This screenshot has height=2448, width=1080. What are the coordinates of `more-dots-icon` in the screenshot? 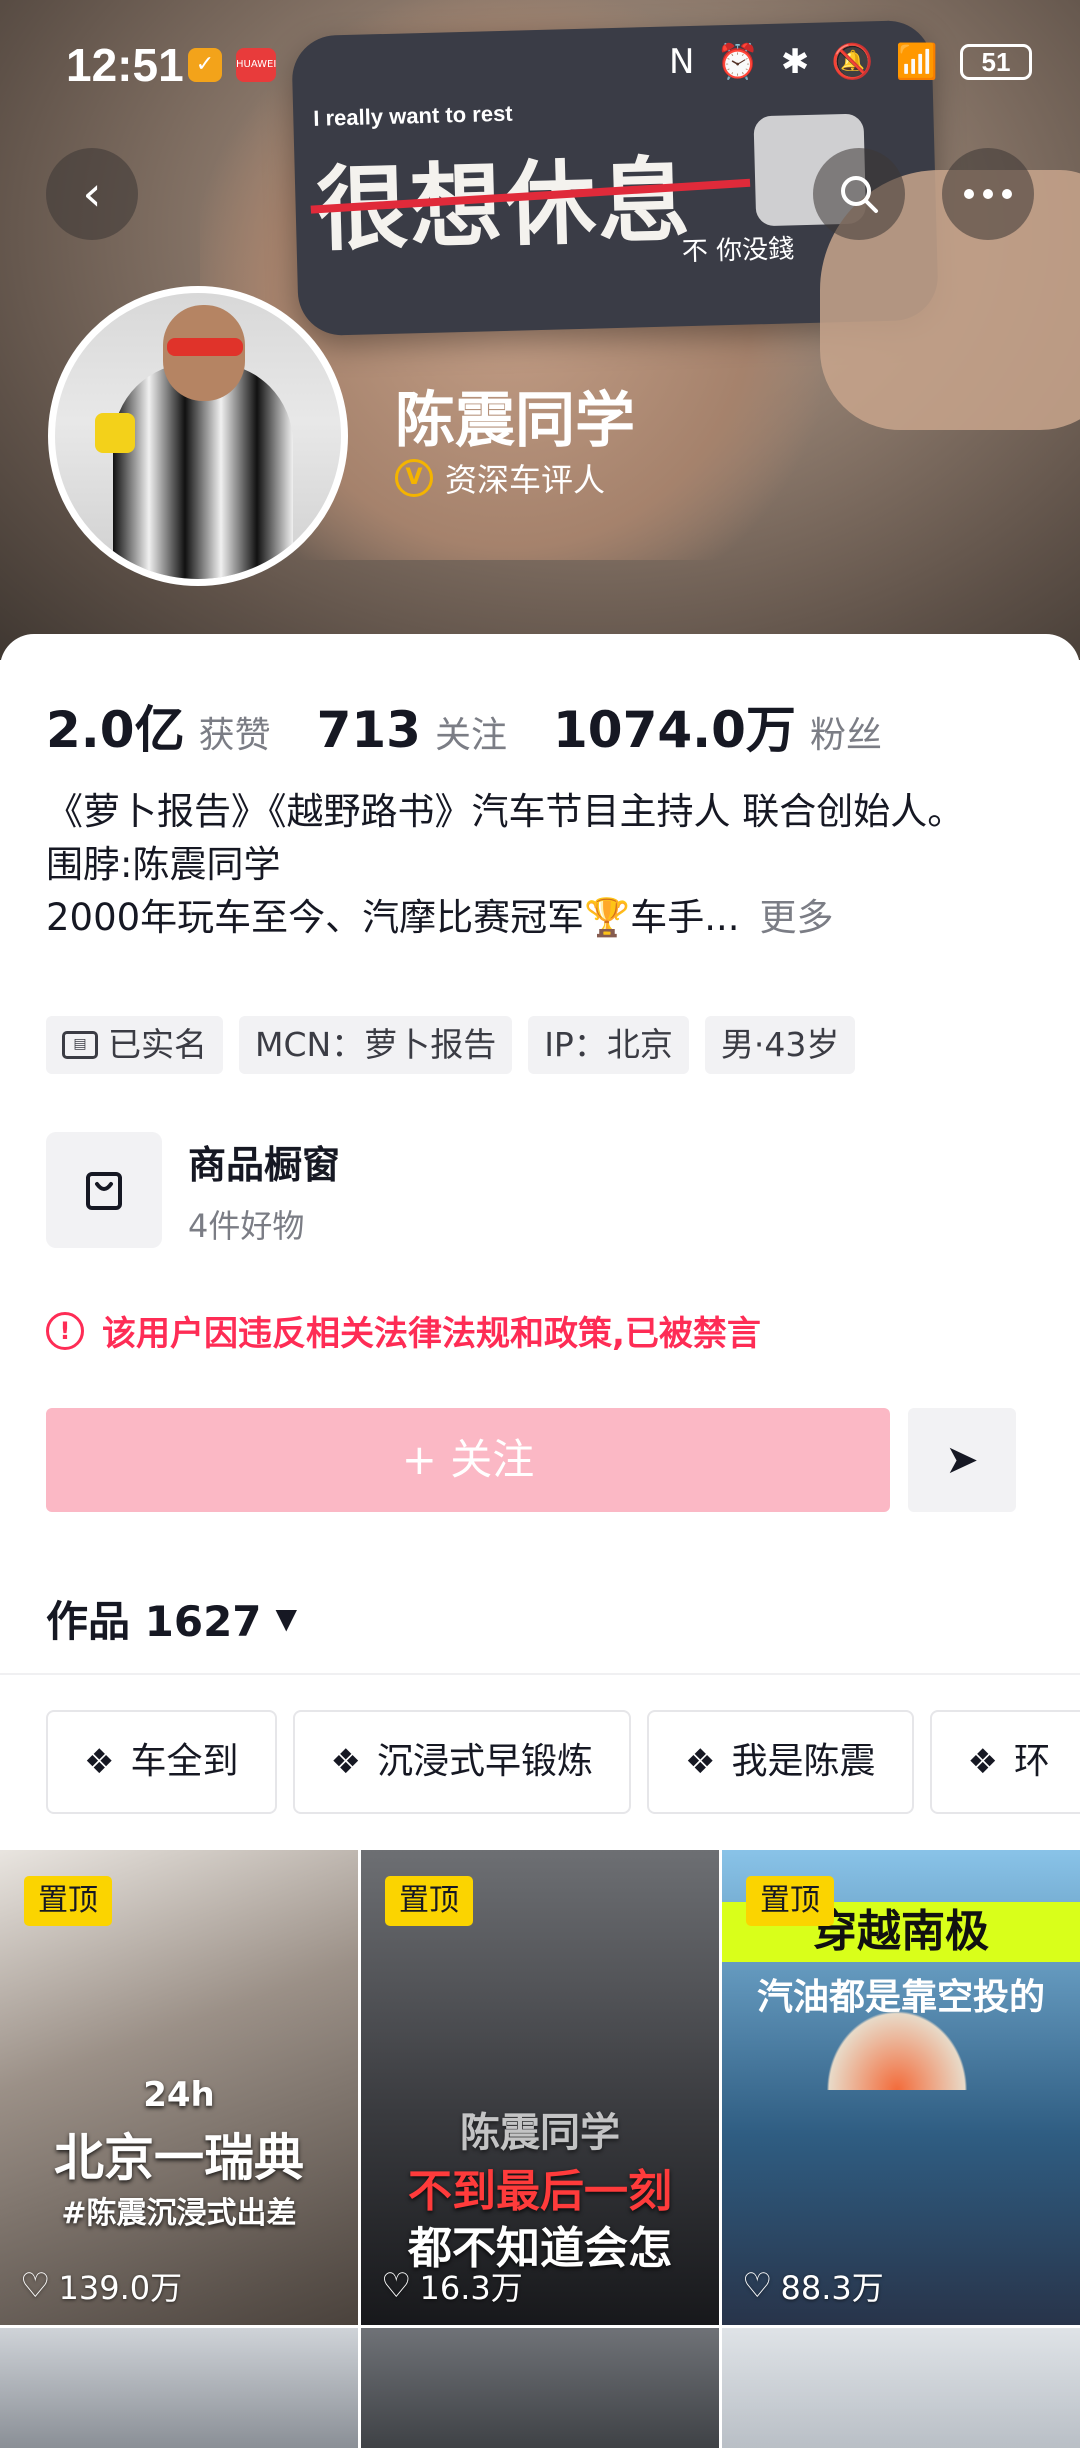 It's located at (988, 194).